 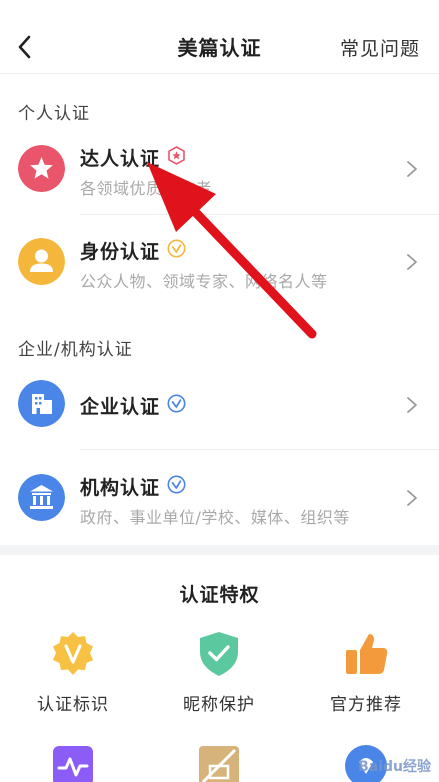 I want to click on shield-check-icon, so click(x=219, y=654).